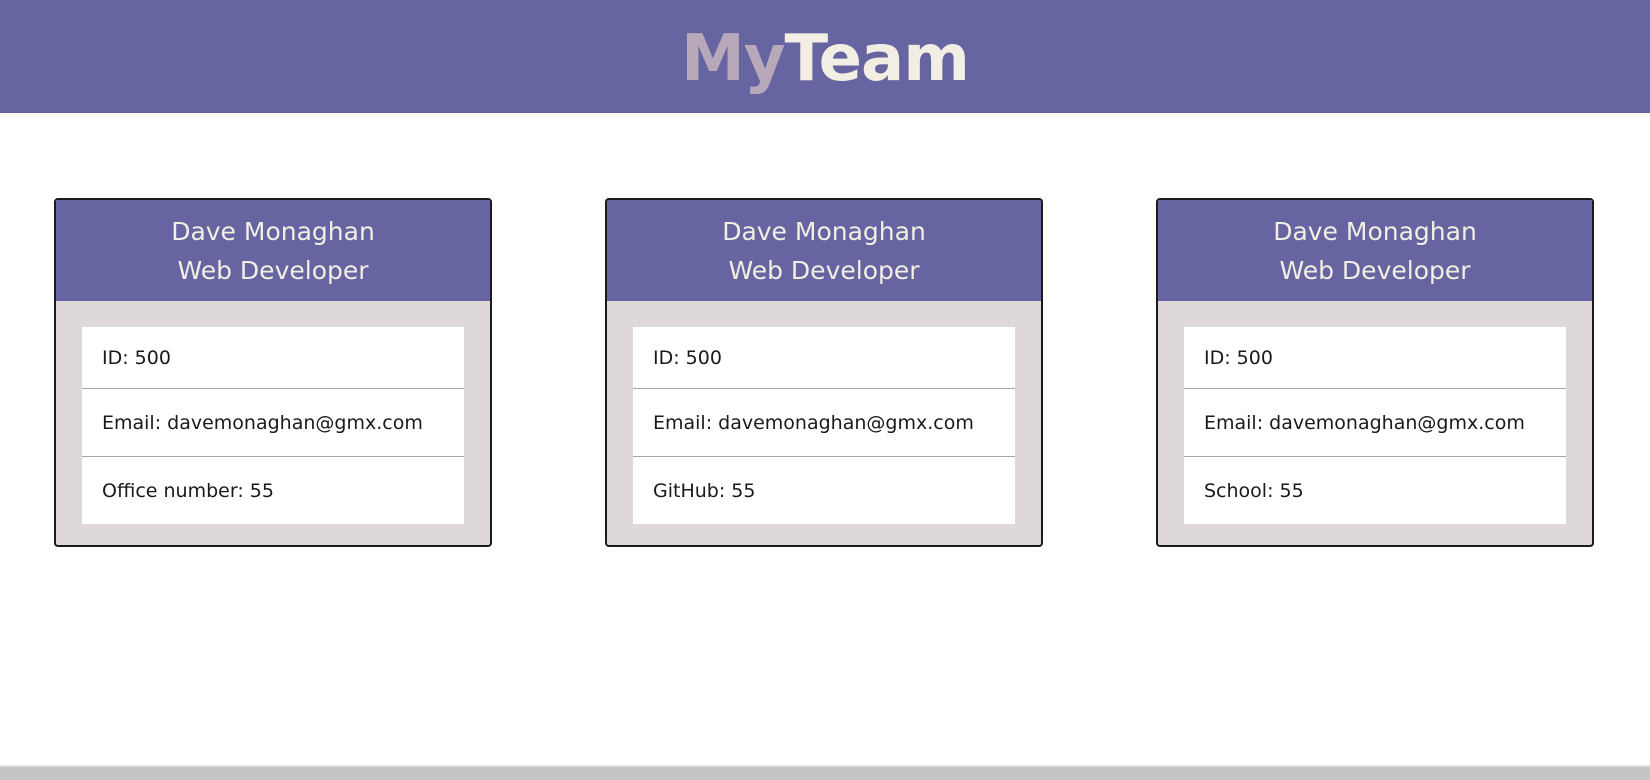  Describe the element at coordinates (825, 772) in the screenshot. I see `horizontal-scrollbar` at that location.